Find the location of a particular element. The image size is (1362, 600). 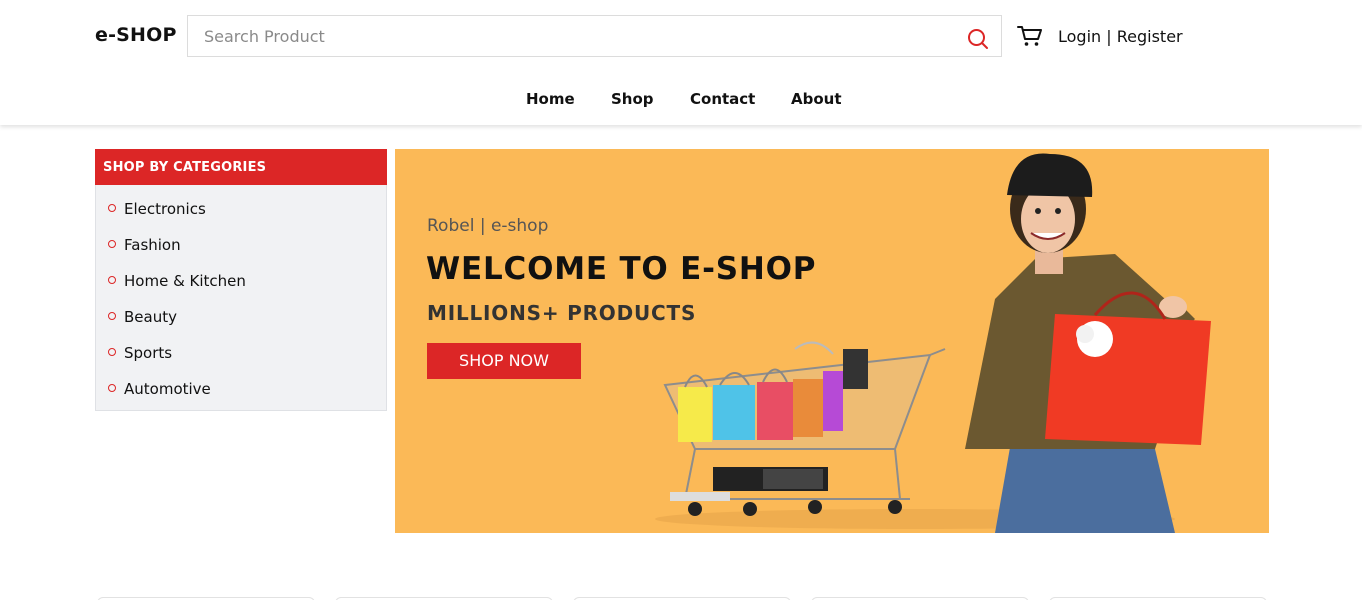

banner-subtitle: Robel | e-shop is located at coordinates (488, 226).